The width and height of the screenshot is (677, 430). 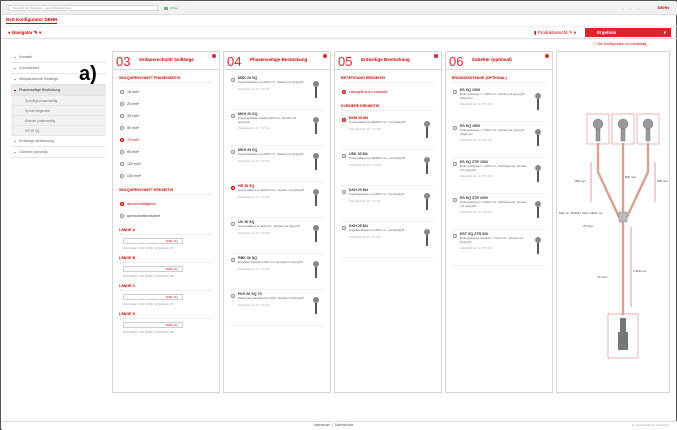 What do you see at coordinates (166, 92) in the screenshot?
I see `radio-option: 16 mm²` at bounding box center [166, 92].